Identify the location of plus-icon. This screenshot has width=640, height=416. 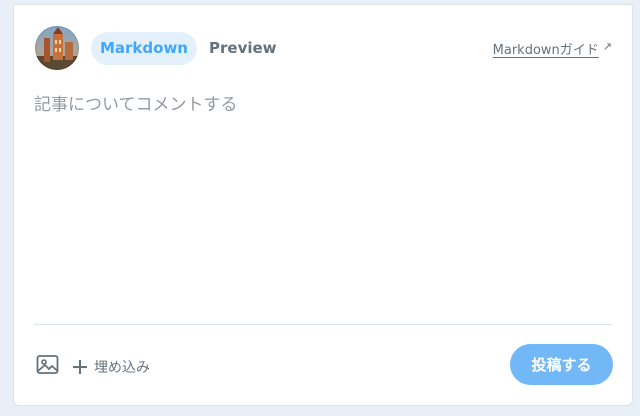
(80, 367).